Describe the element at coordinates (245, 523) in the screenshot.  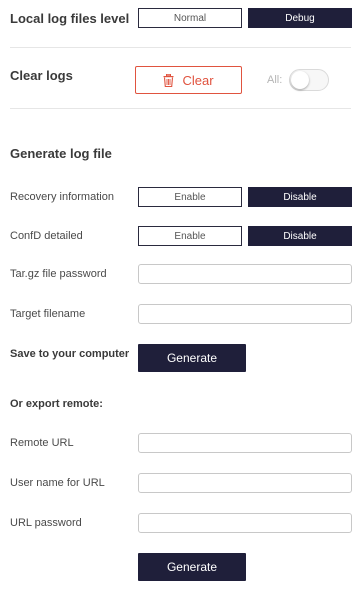
I see `url-password-input` at that location.